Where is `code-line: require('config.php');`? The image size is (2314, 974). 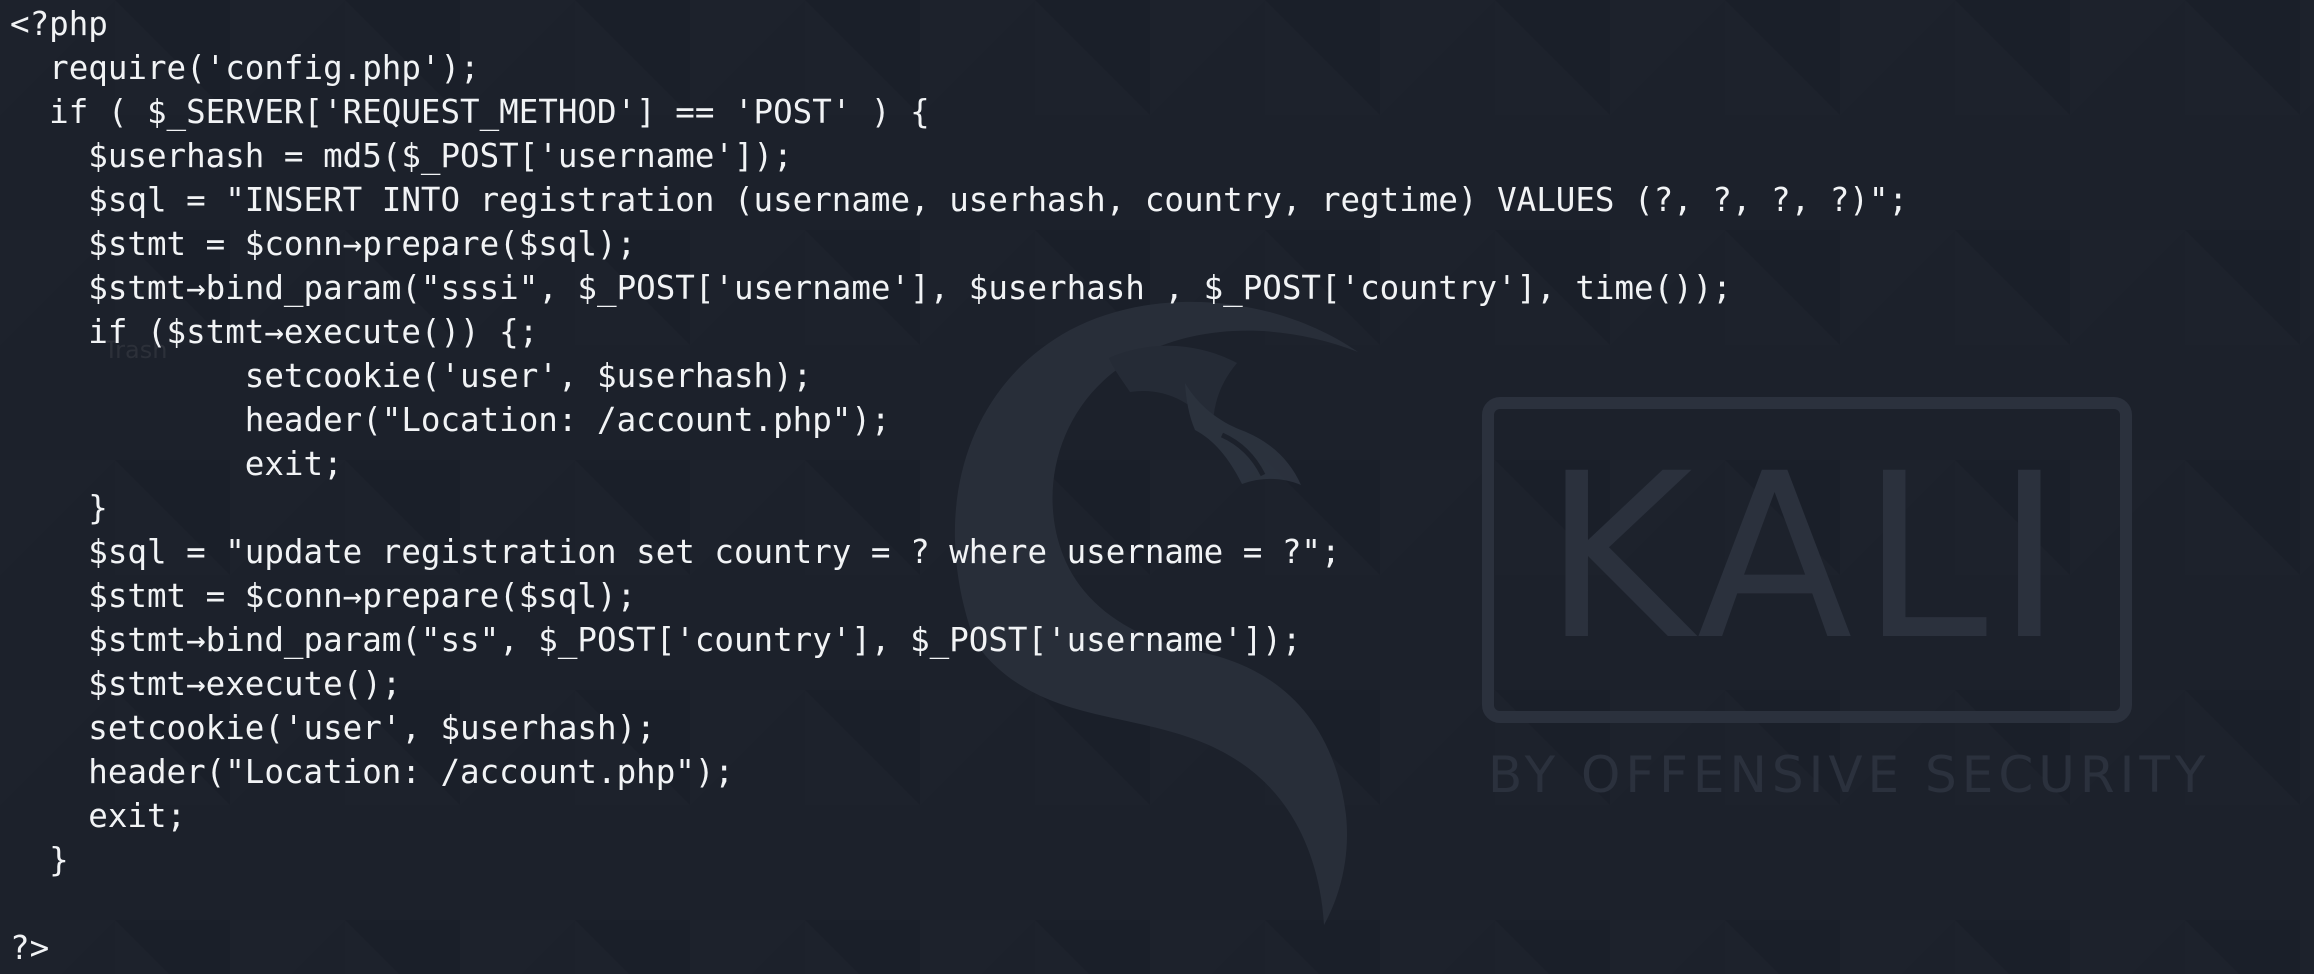
code-line: require('config.php'); is located at coordinates (245, 68).